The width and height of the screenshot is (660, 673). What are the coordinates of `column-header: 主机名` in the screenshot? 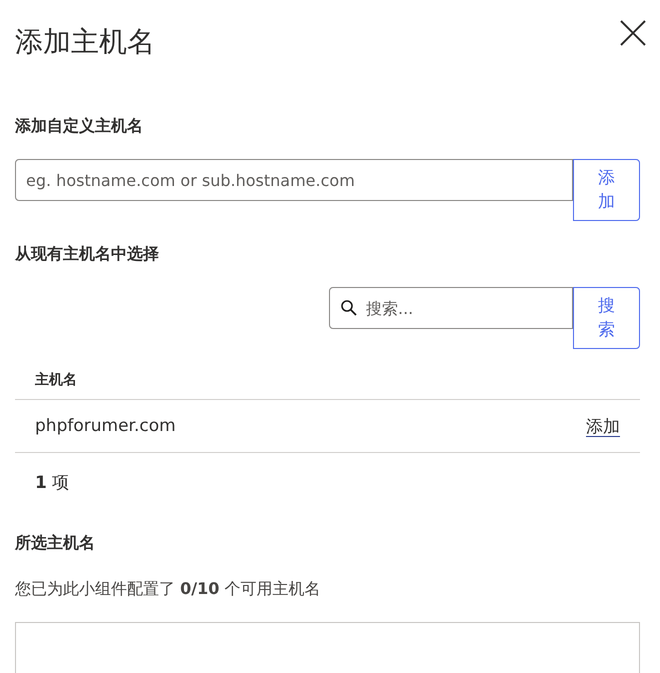 It's located at (327, 380).